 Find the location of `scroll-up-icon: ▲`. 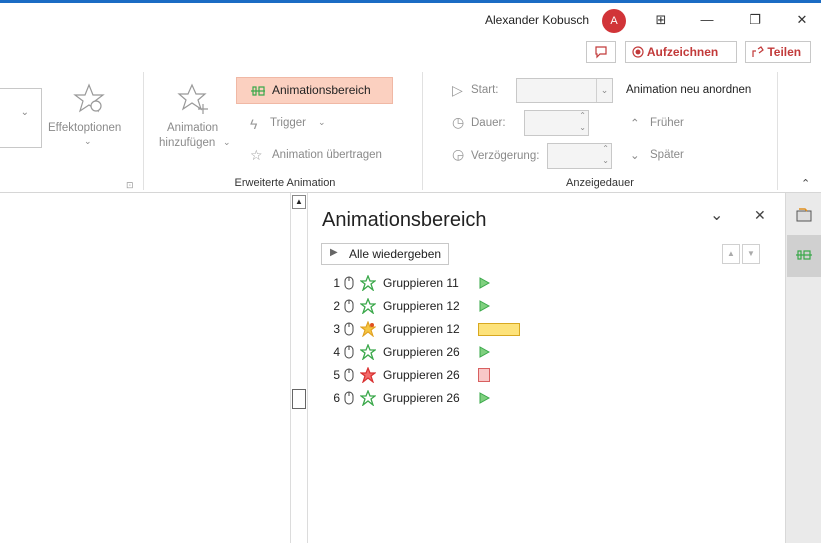

scroll-up-icon: ▲ is located at coordinates (299, 202).